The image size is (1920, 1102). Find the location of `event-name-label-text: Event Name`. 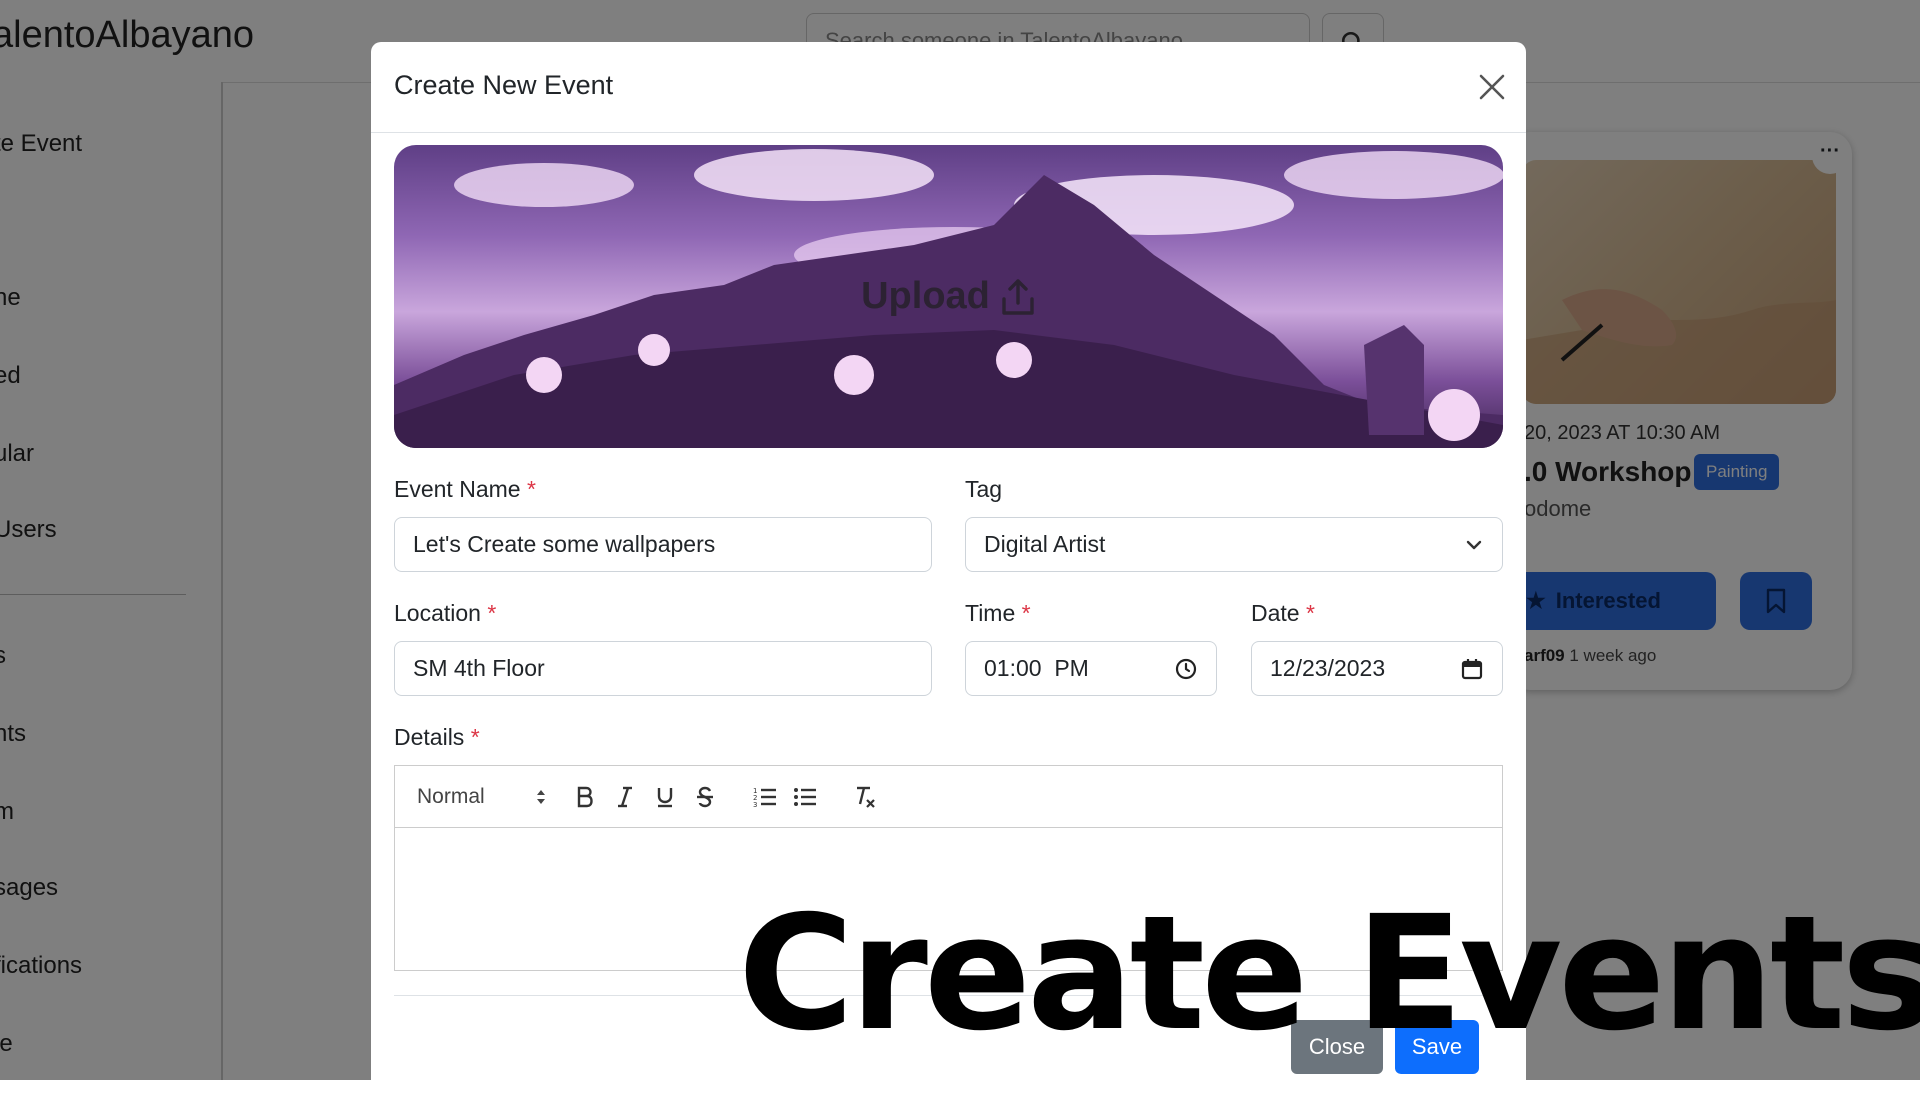

event-name-label-text: Event Name is located at coordinates (457, 489).